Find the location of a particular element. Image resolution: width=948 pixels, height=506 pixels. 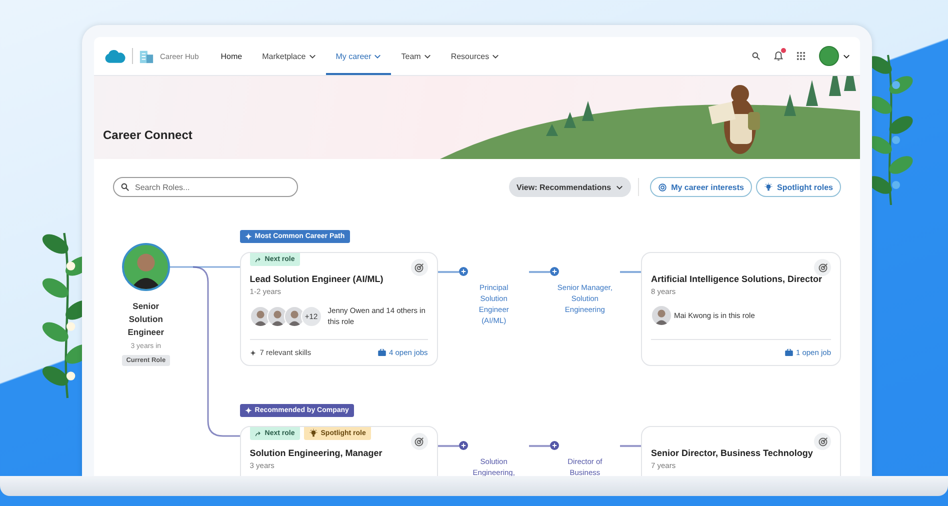

building-icon is located at coordinates (146, 56).